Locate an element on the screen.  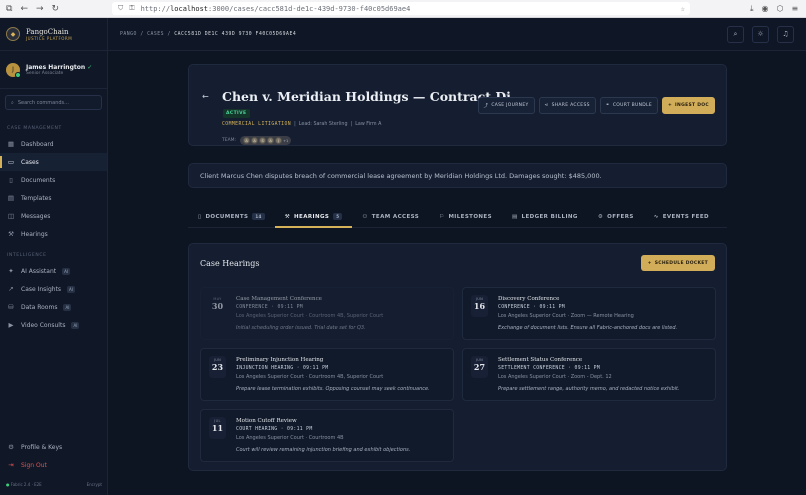
tab-hearings: ⚒ HEARINGS 5 is located at coordinates (313, 217).